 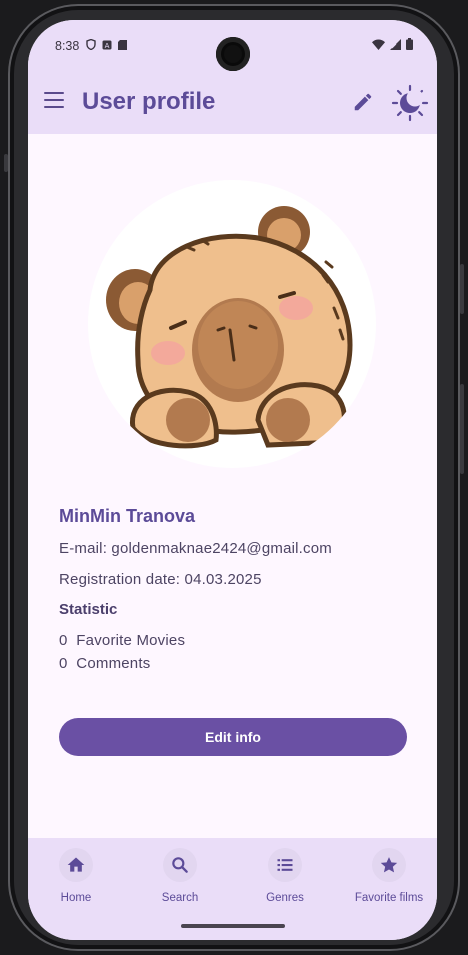 What do you see at coordinates (180, 865) in the screenshot?
I see `search-icon` at bounding box center [180, 865].